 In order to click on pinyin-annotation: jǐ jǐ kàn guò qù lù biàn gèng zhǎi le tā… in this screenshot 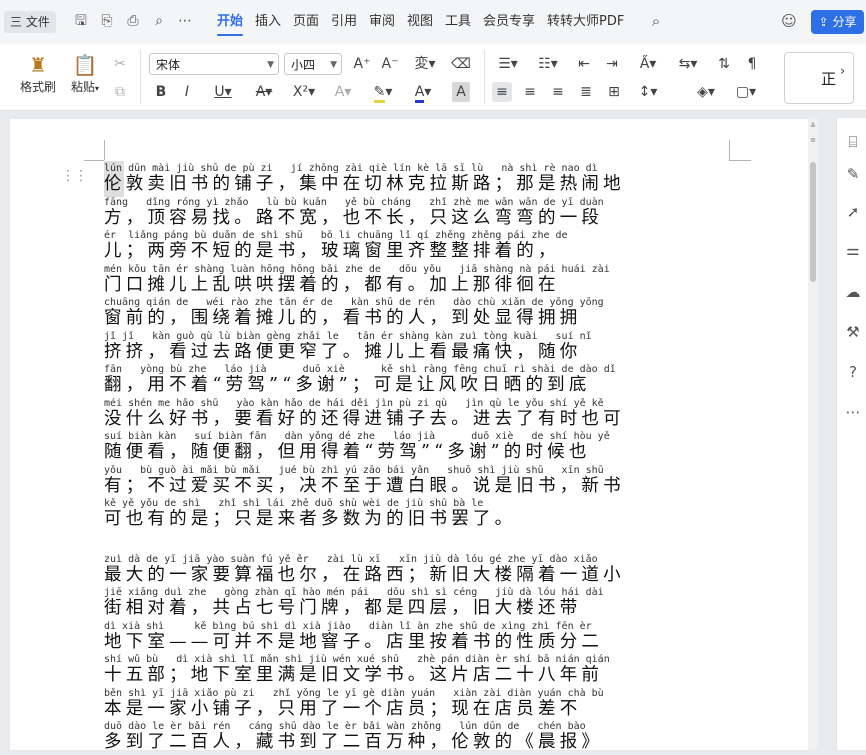, I will do `click(348, 336)`.